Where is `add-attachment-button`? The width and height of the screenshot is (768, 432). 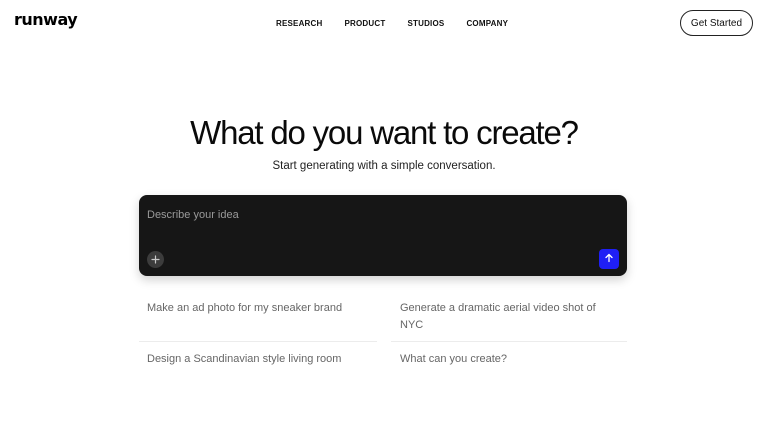
add-attachment-button is located at coordinates (155, 259).